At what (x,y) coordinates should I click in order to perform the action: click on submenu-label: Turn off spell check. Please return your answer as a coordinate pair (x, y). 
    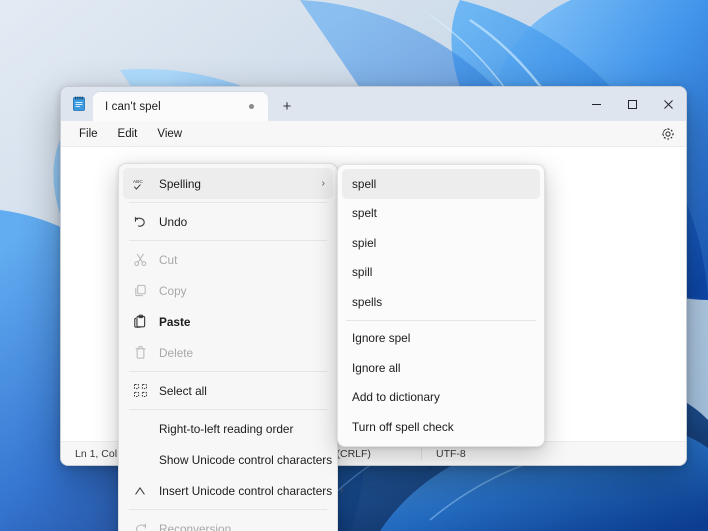
    Looking at the image, I should click on (403, 426).